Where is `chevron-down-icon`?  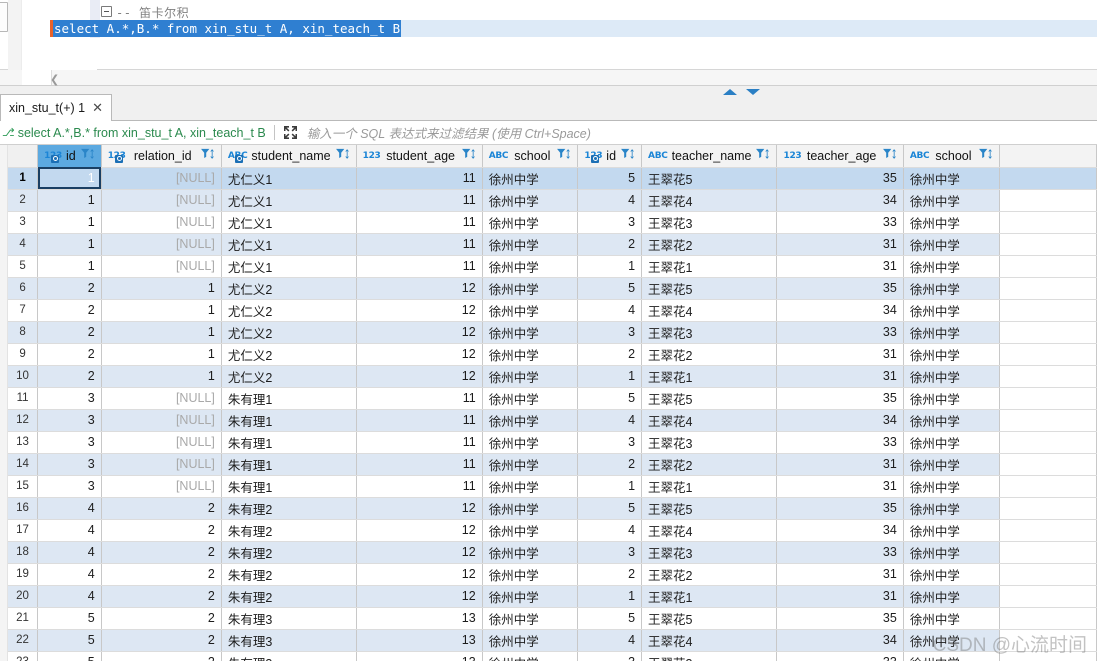 chevron-down-icon is located at coordinates (753, 92).